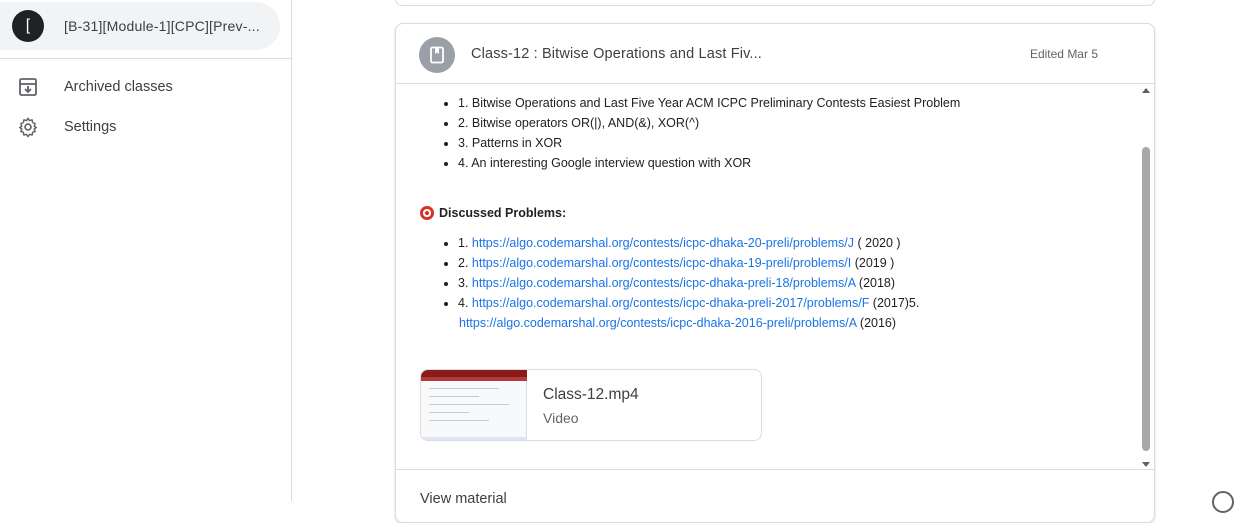  Describe the element at coordinates (775, 3) in the screenshot. I see `previous-card` at that location.